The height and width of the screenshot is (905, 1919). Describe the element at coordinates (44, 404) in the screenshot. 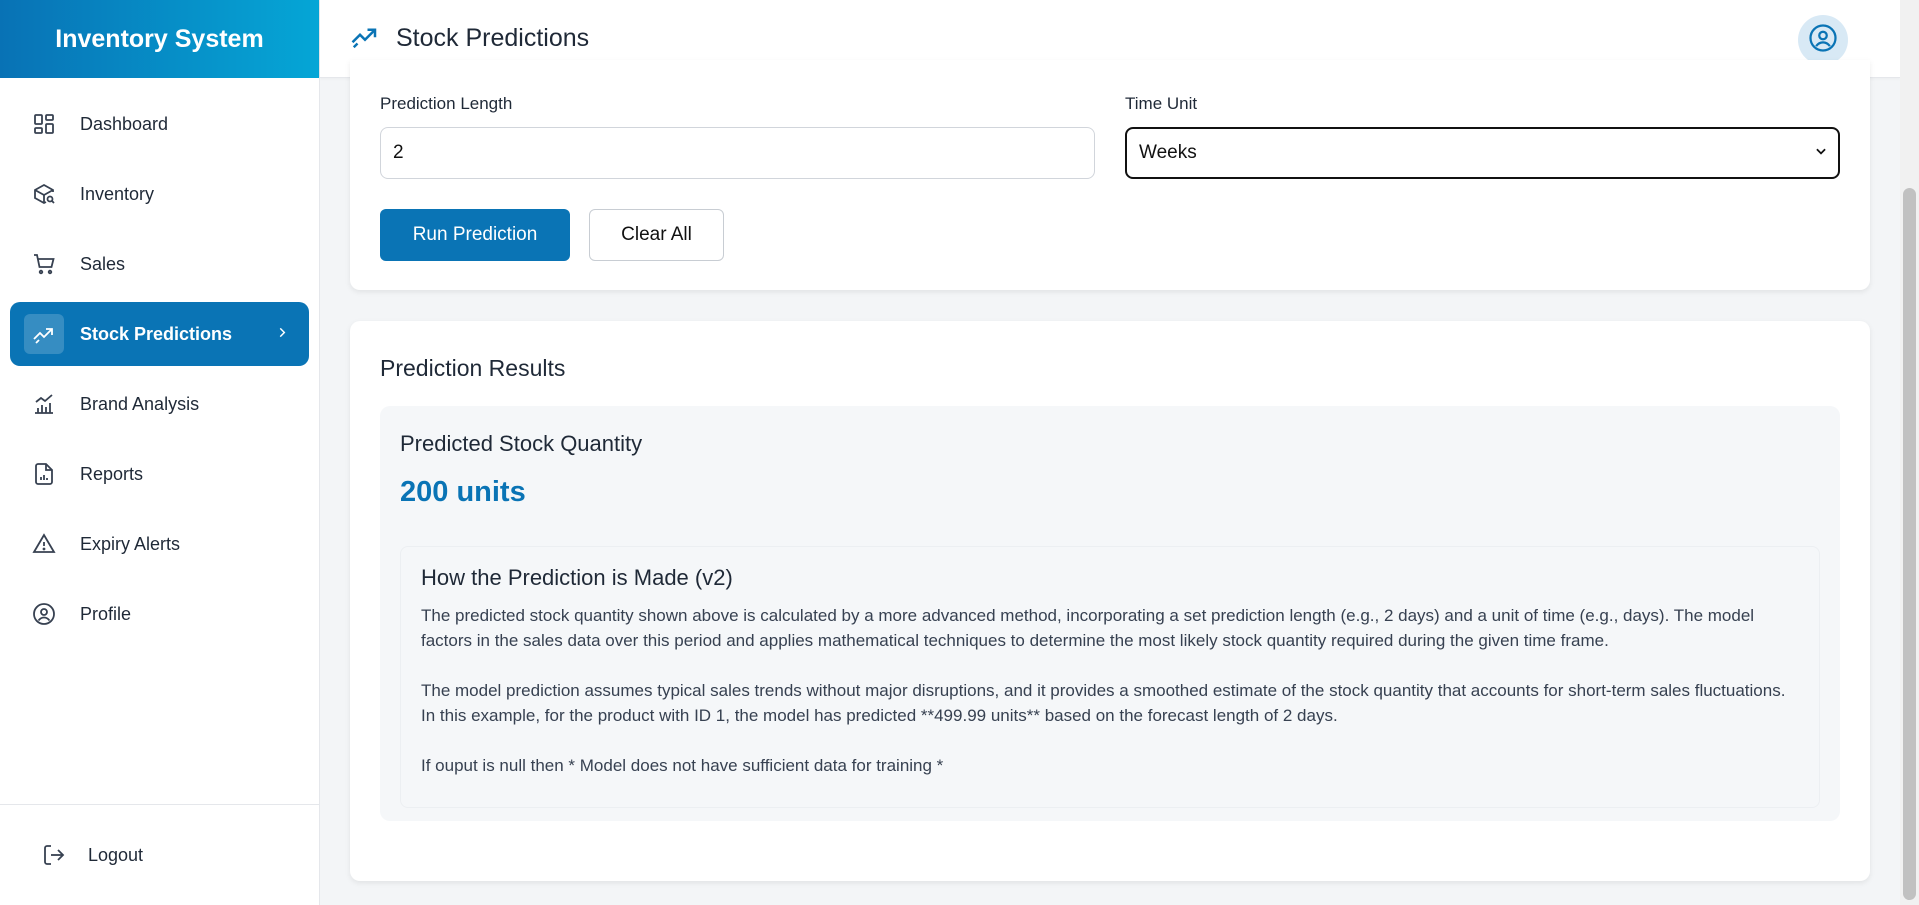

I see `bar-chart-icon` at that location.